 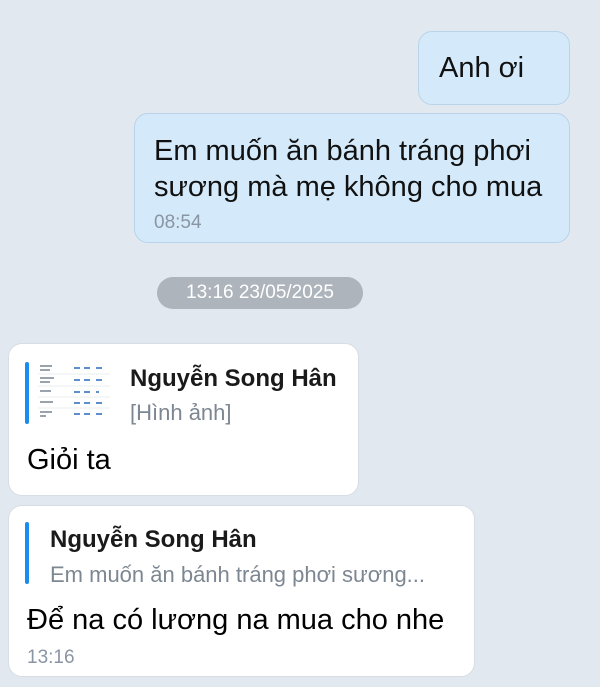 What do you see at coordinates (342, 151) in the screenshot?
I see `message-text-line: Em muốn ăn bánh tráng phơi` at bounding box center [342, 151].